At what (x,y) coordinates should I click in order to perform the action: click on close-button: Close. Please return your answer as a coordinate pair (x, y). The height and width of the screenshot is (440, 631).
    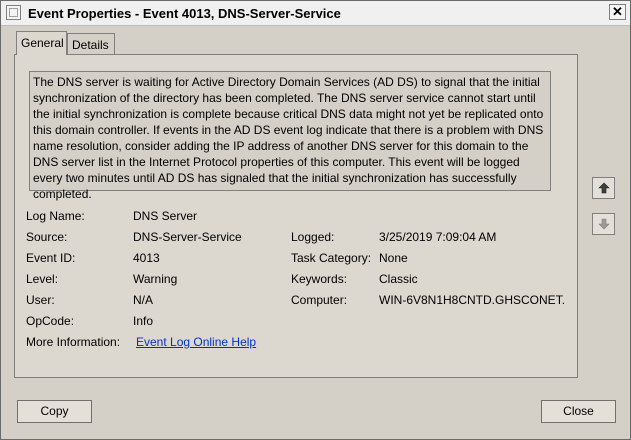
    Looking at the image, I should click on (578, 411).